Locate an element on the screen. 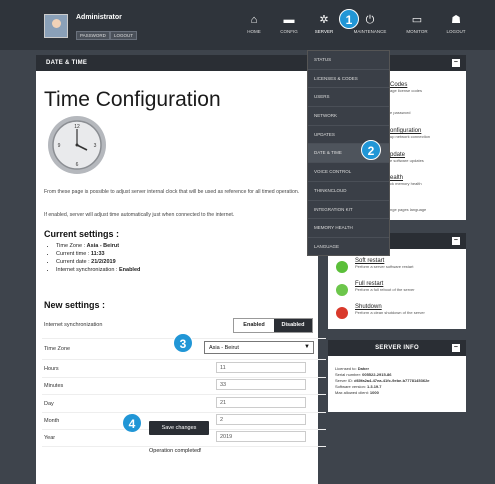 The width and height of the screenshot is (495, 484). home-icon: ⌂ is located at coordinates (254, 20).